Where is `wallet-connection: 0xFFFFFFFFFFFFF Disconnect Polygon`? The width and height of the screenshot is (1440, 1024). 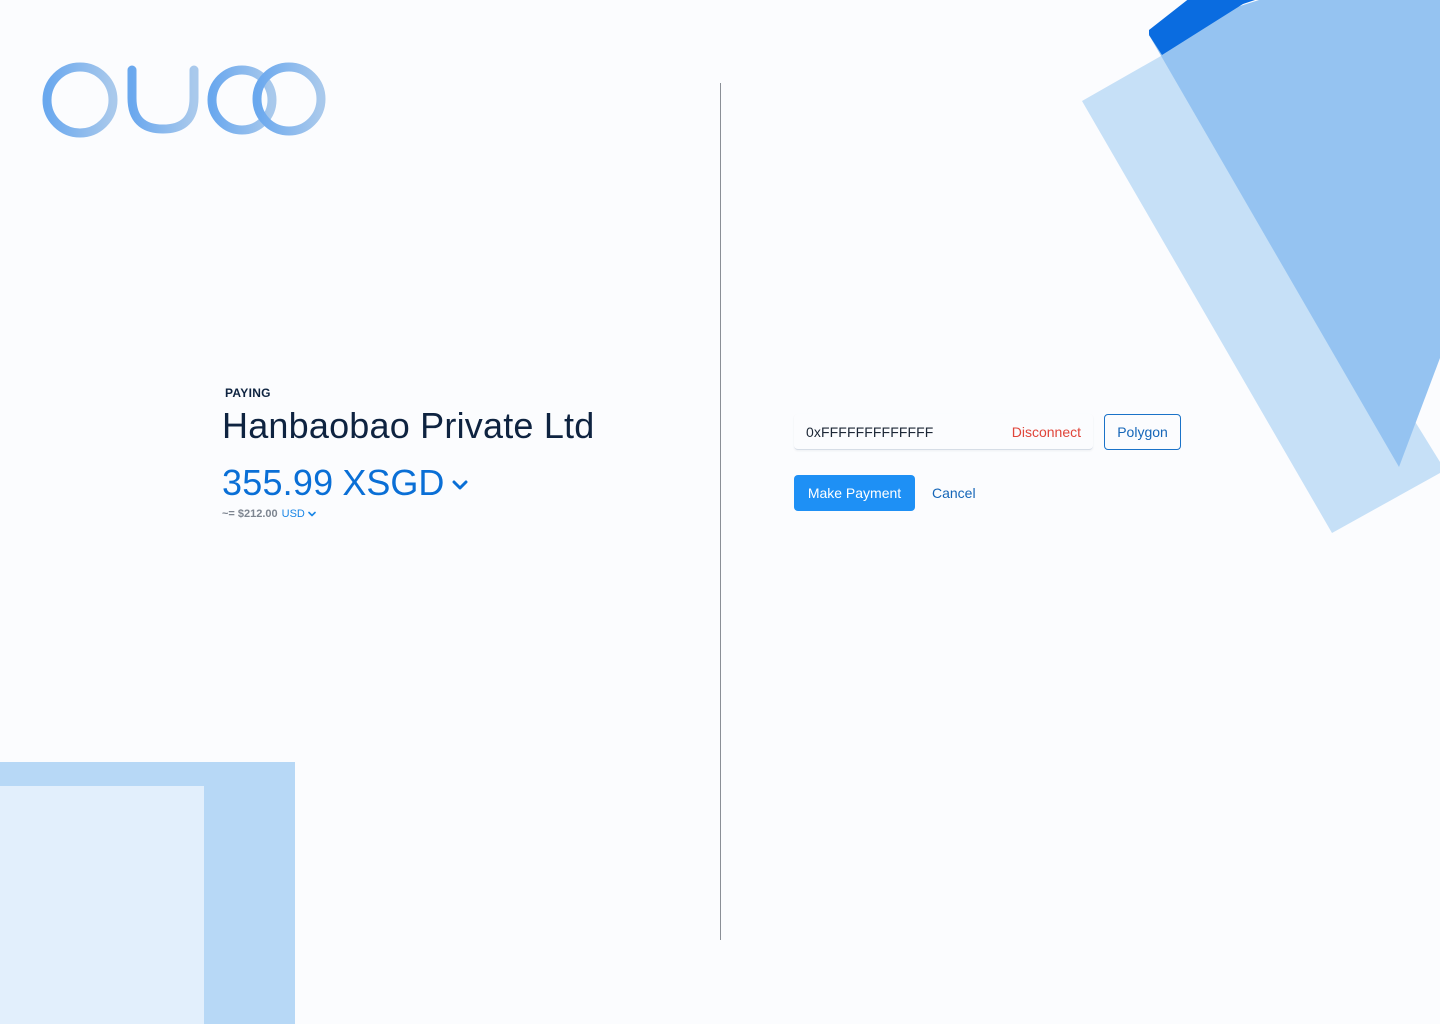
wallet-connection: 0xFFFFFFFFFFFFF Disconnect Polygon is located at coordinates (989, 432).